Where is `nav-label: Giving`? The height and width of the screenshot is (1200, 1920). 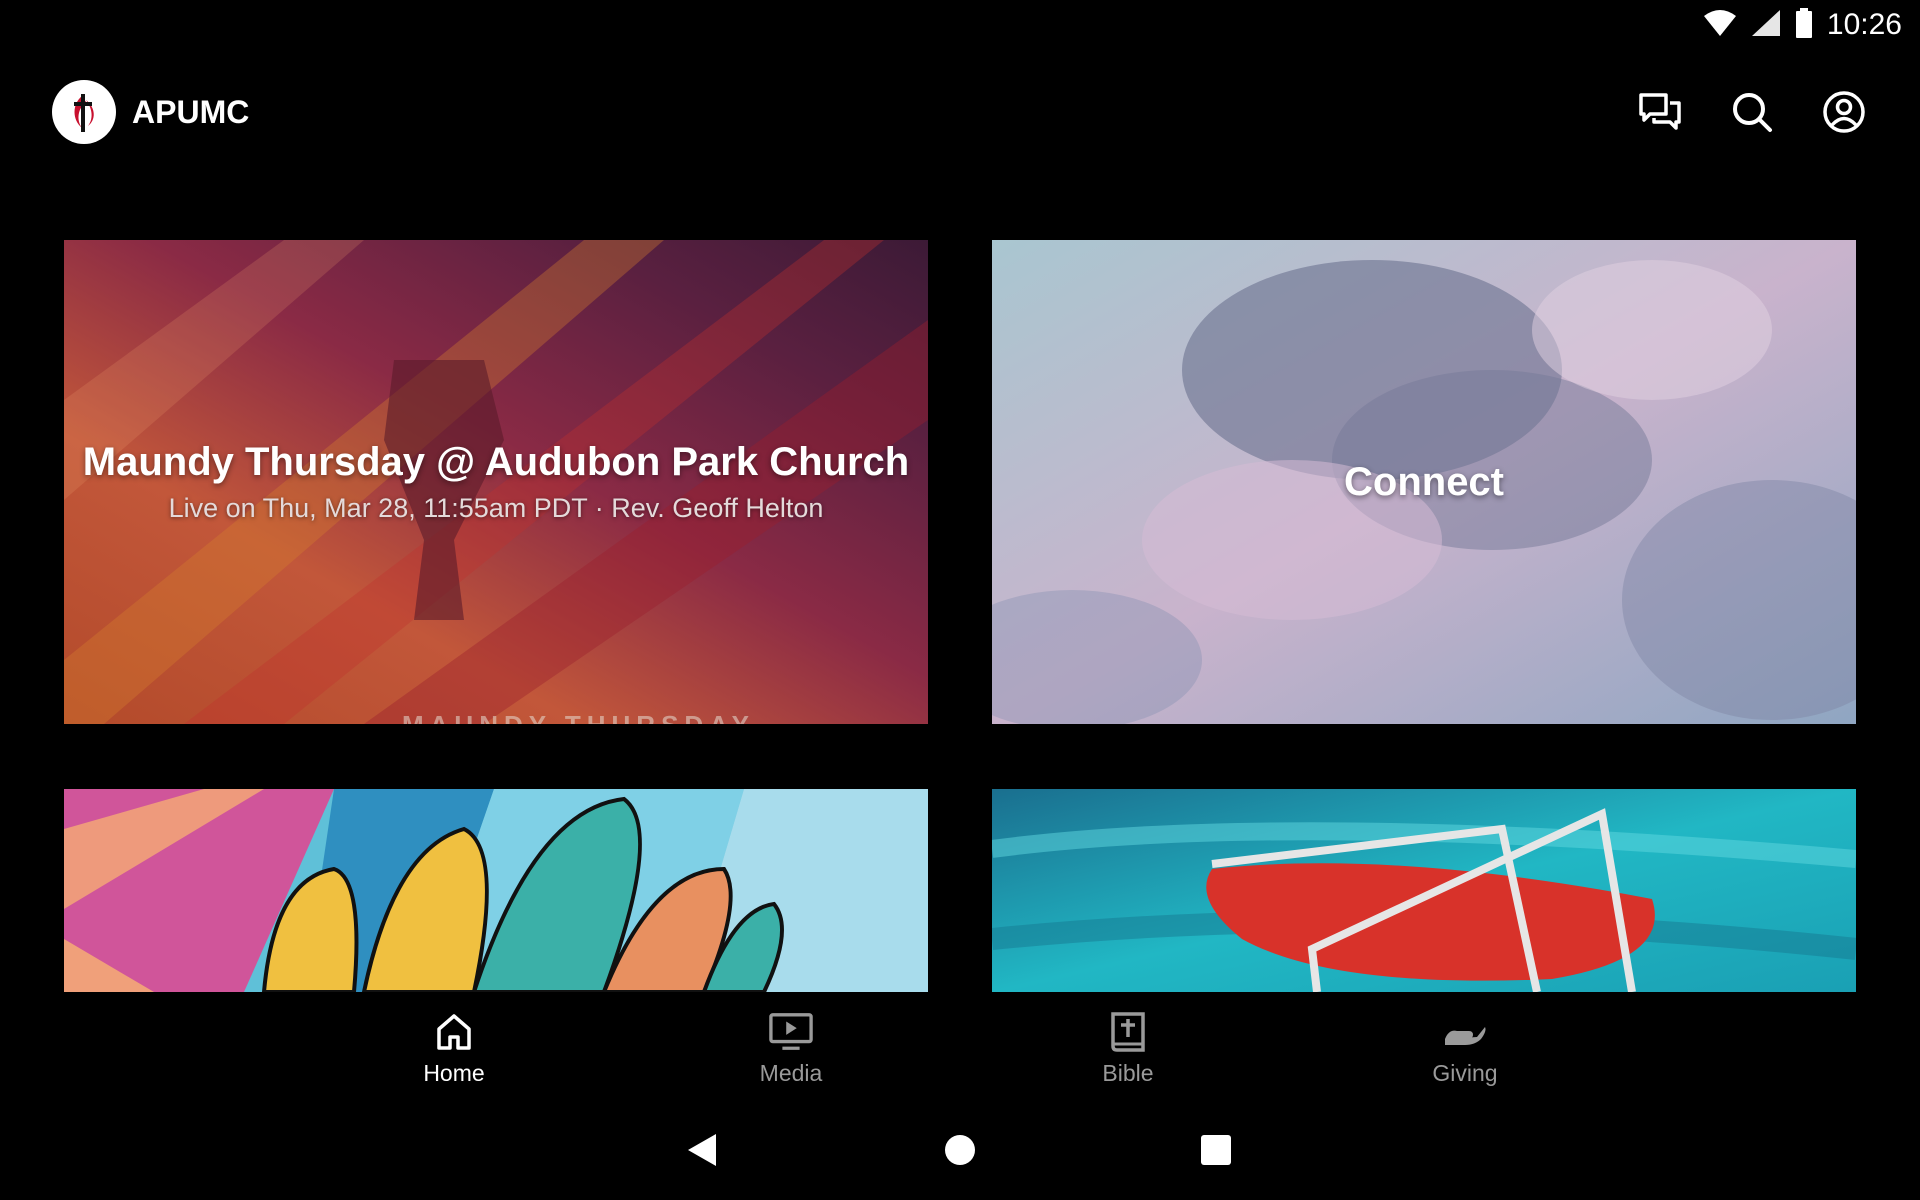 nav-label: Giving is located at coordinates (1465, 1073).